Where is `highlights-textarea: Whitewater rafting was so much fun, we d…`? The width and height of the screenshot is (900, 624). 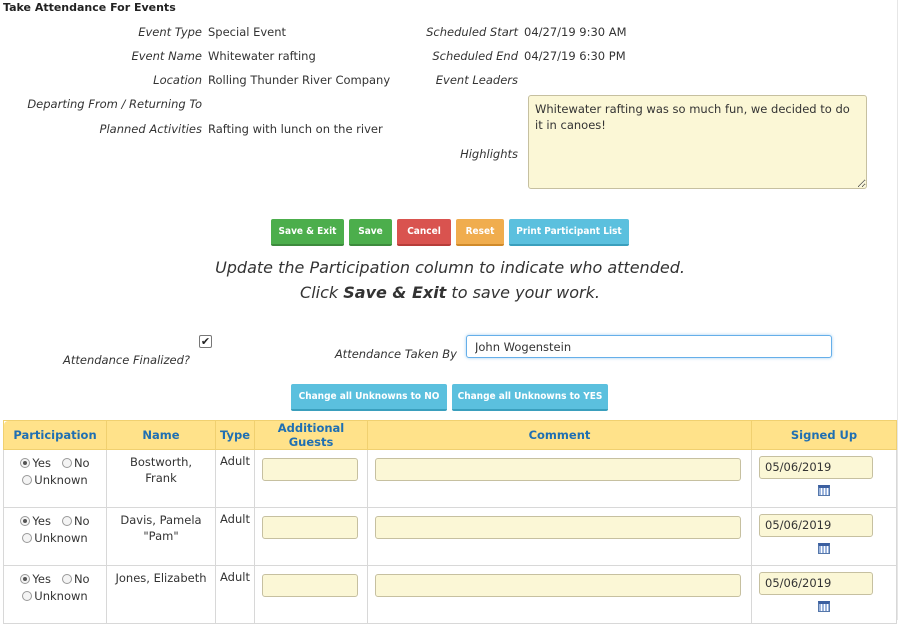 highlights-textarea: Whitewater rafting was so much fun, we d… is located at coordinates (697, 142).